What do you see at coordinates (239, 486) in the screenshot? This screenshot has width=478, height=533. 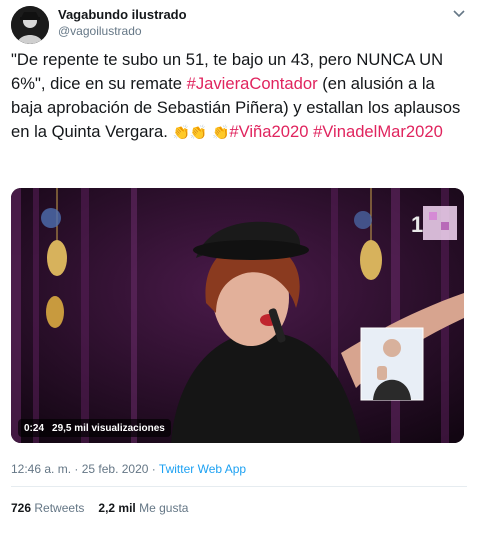 I see `divider` at bounding box center [239, 486].